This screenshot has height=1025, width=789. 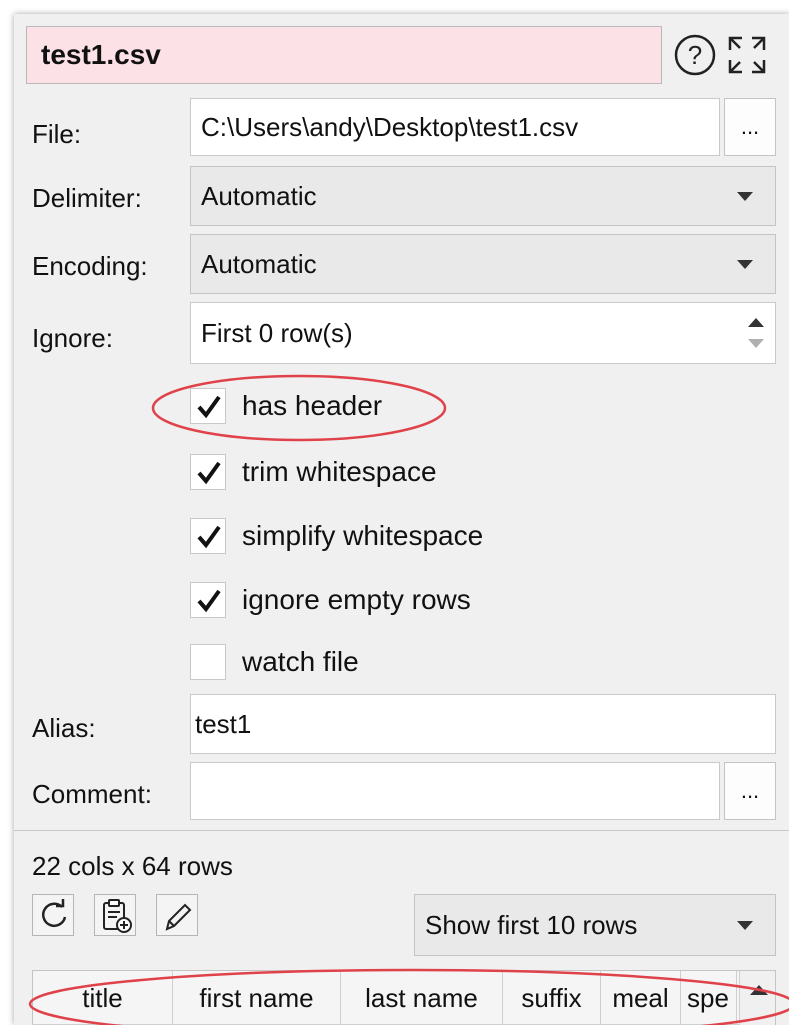 I want to click on panel-title: test1.csv, so click(x=344, y=55).